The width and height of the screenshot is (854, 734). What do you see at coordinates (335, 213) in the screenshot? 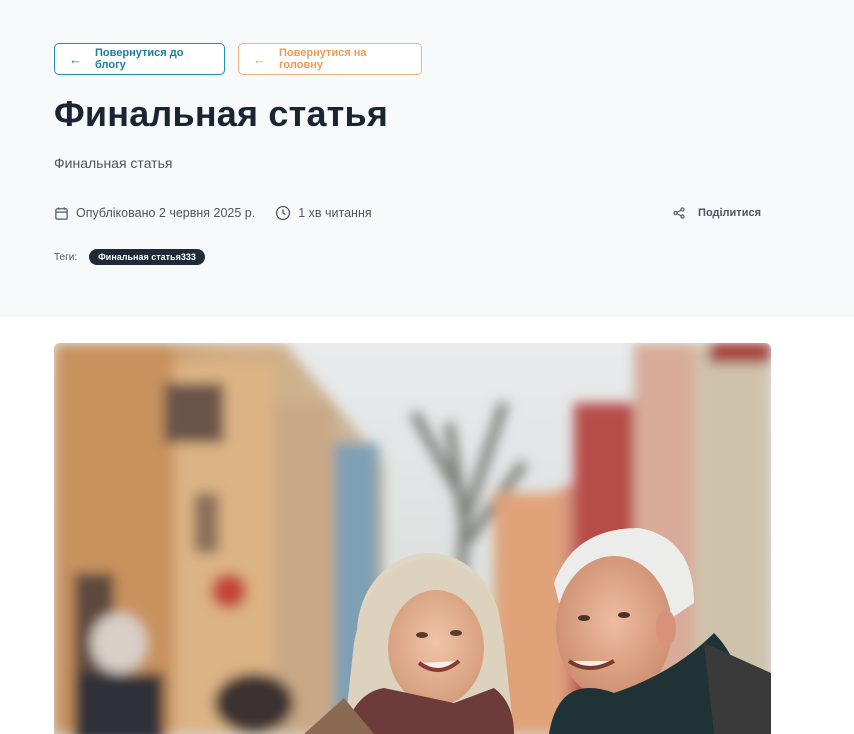
I see `read-time-text: 1 хв читання` at bounding box center [335, 213].